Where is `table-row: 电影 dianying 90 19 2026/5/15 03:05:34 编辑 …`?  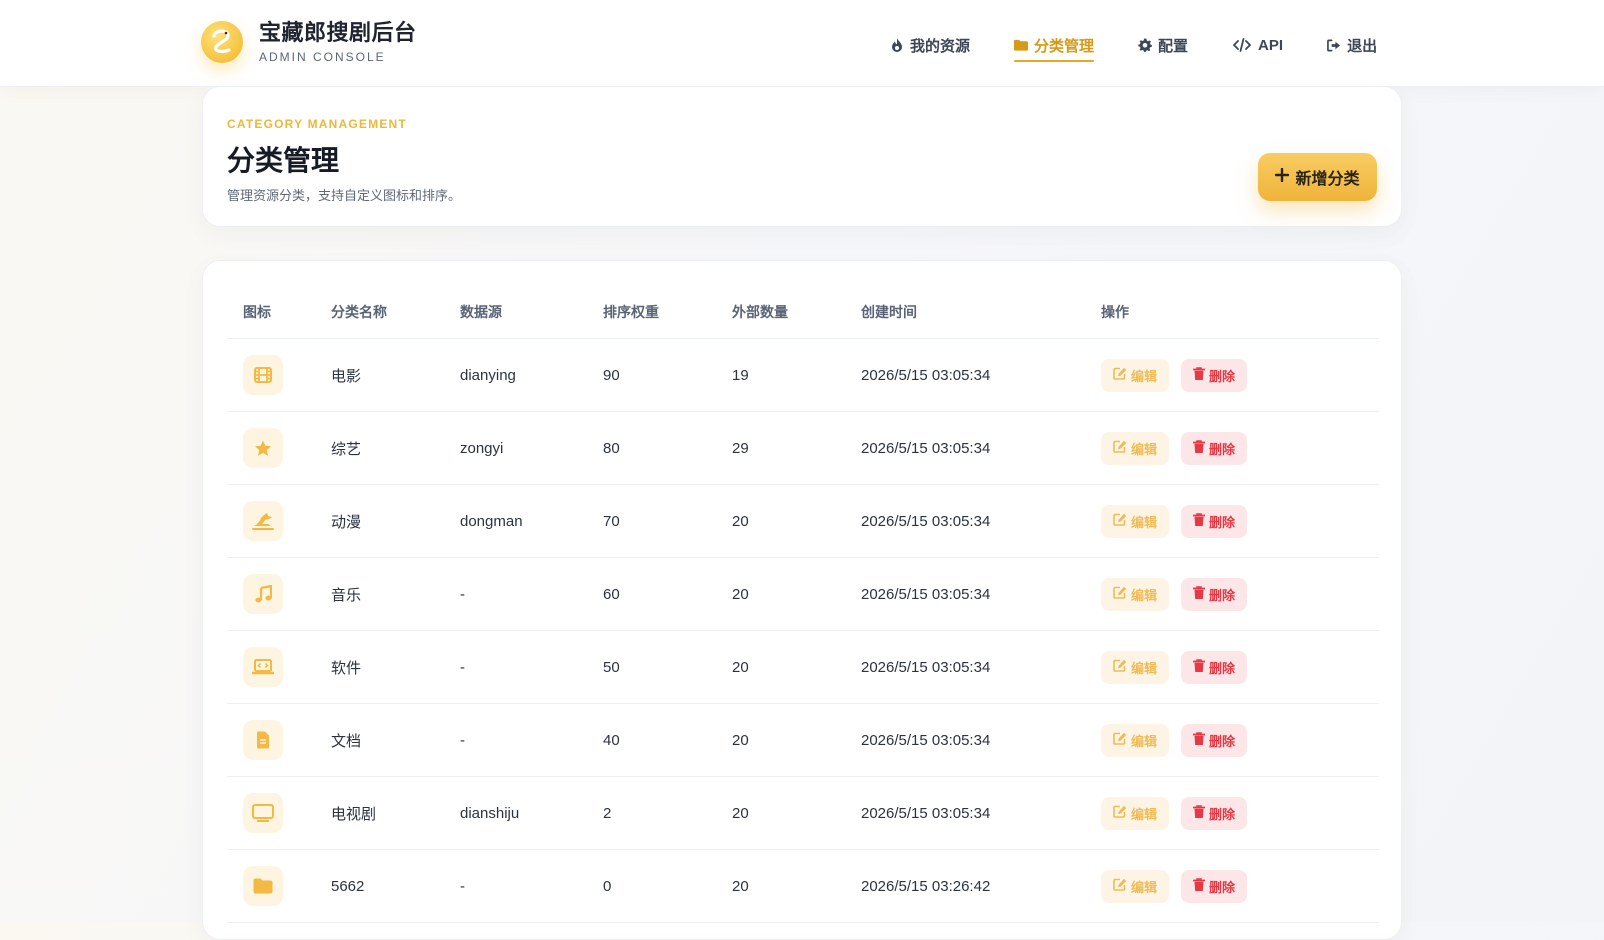
table-row: 电影 dianying 90 19 2026/5/15 03:05:34 编辑 … is located at coordinates (803, 375).